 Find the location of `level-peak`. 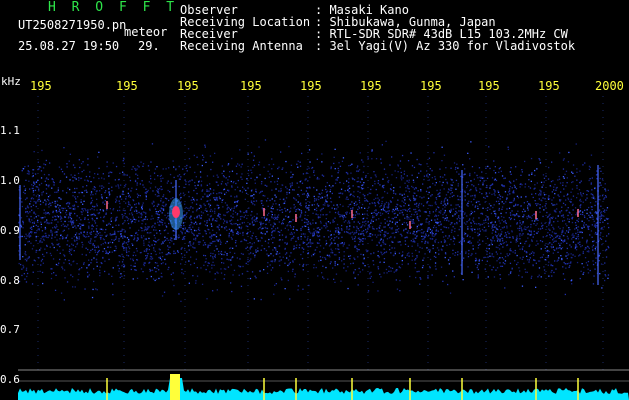

level-peak is located at coordinates (175, 387).